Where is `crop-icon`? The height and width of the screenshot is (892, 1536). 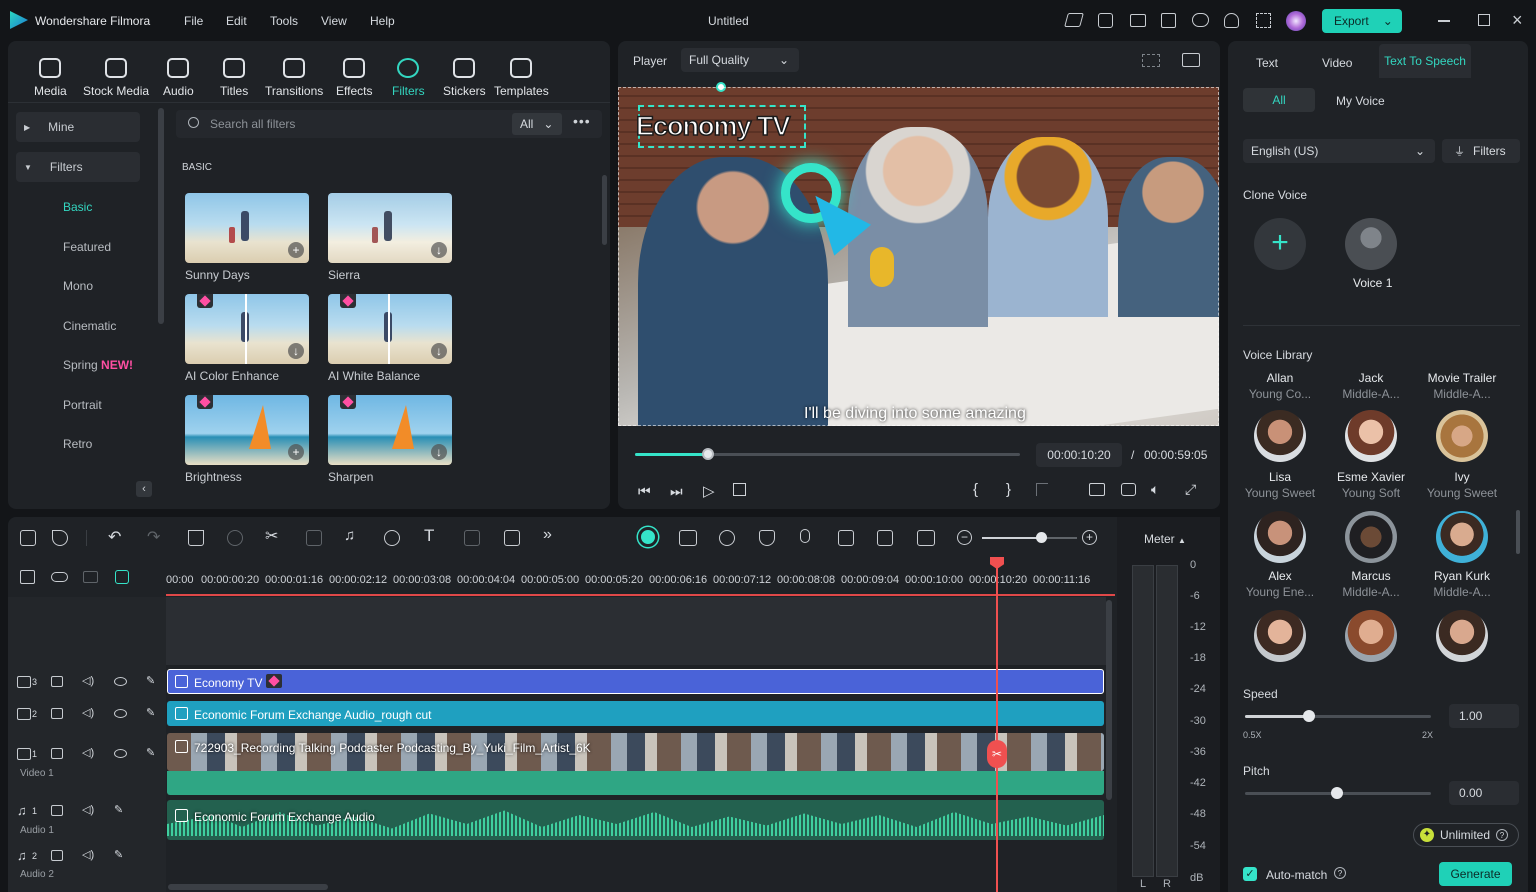
crop-icon is located at coordinates (314, 538).